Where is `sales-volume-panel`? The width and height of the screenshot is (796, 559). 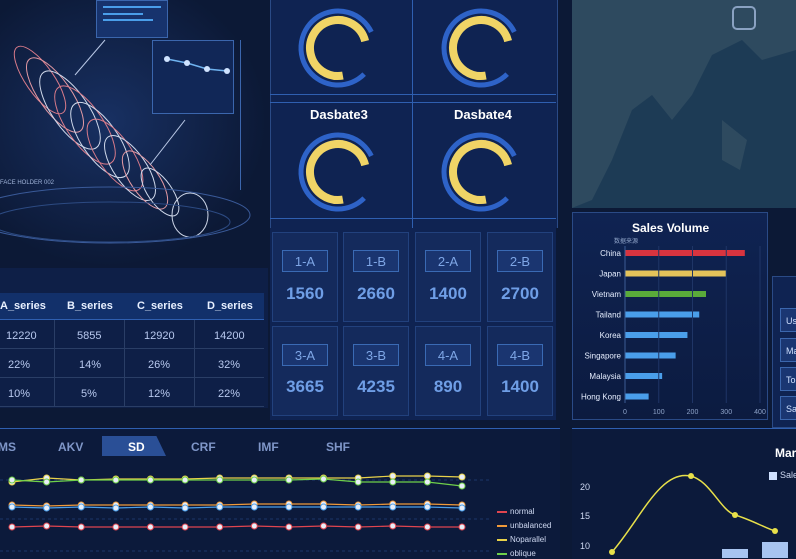
sales-volume-panel is located at coordinates (670, 316).